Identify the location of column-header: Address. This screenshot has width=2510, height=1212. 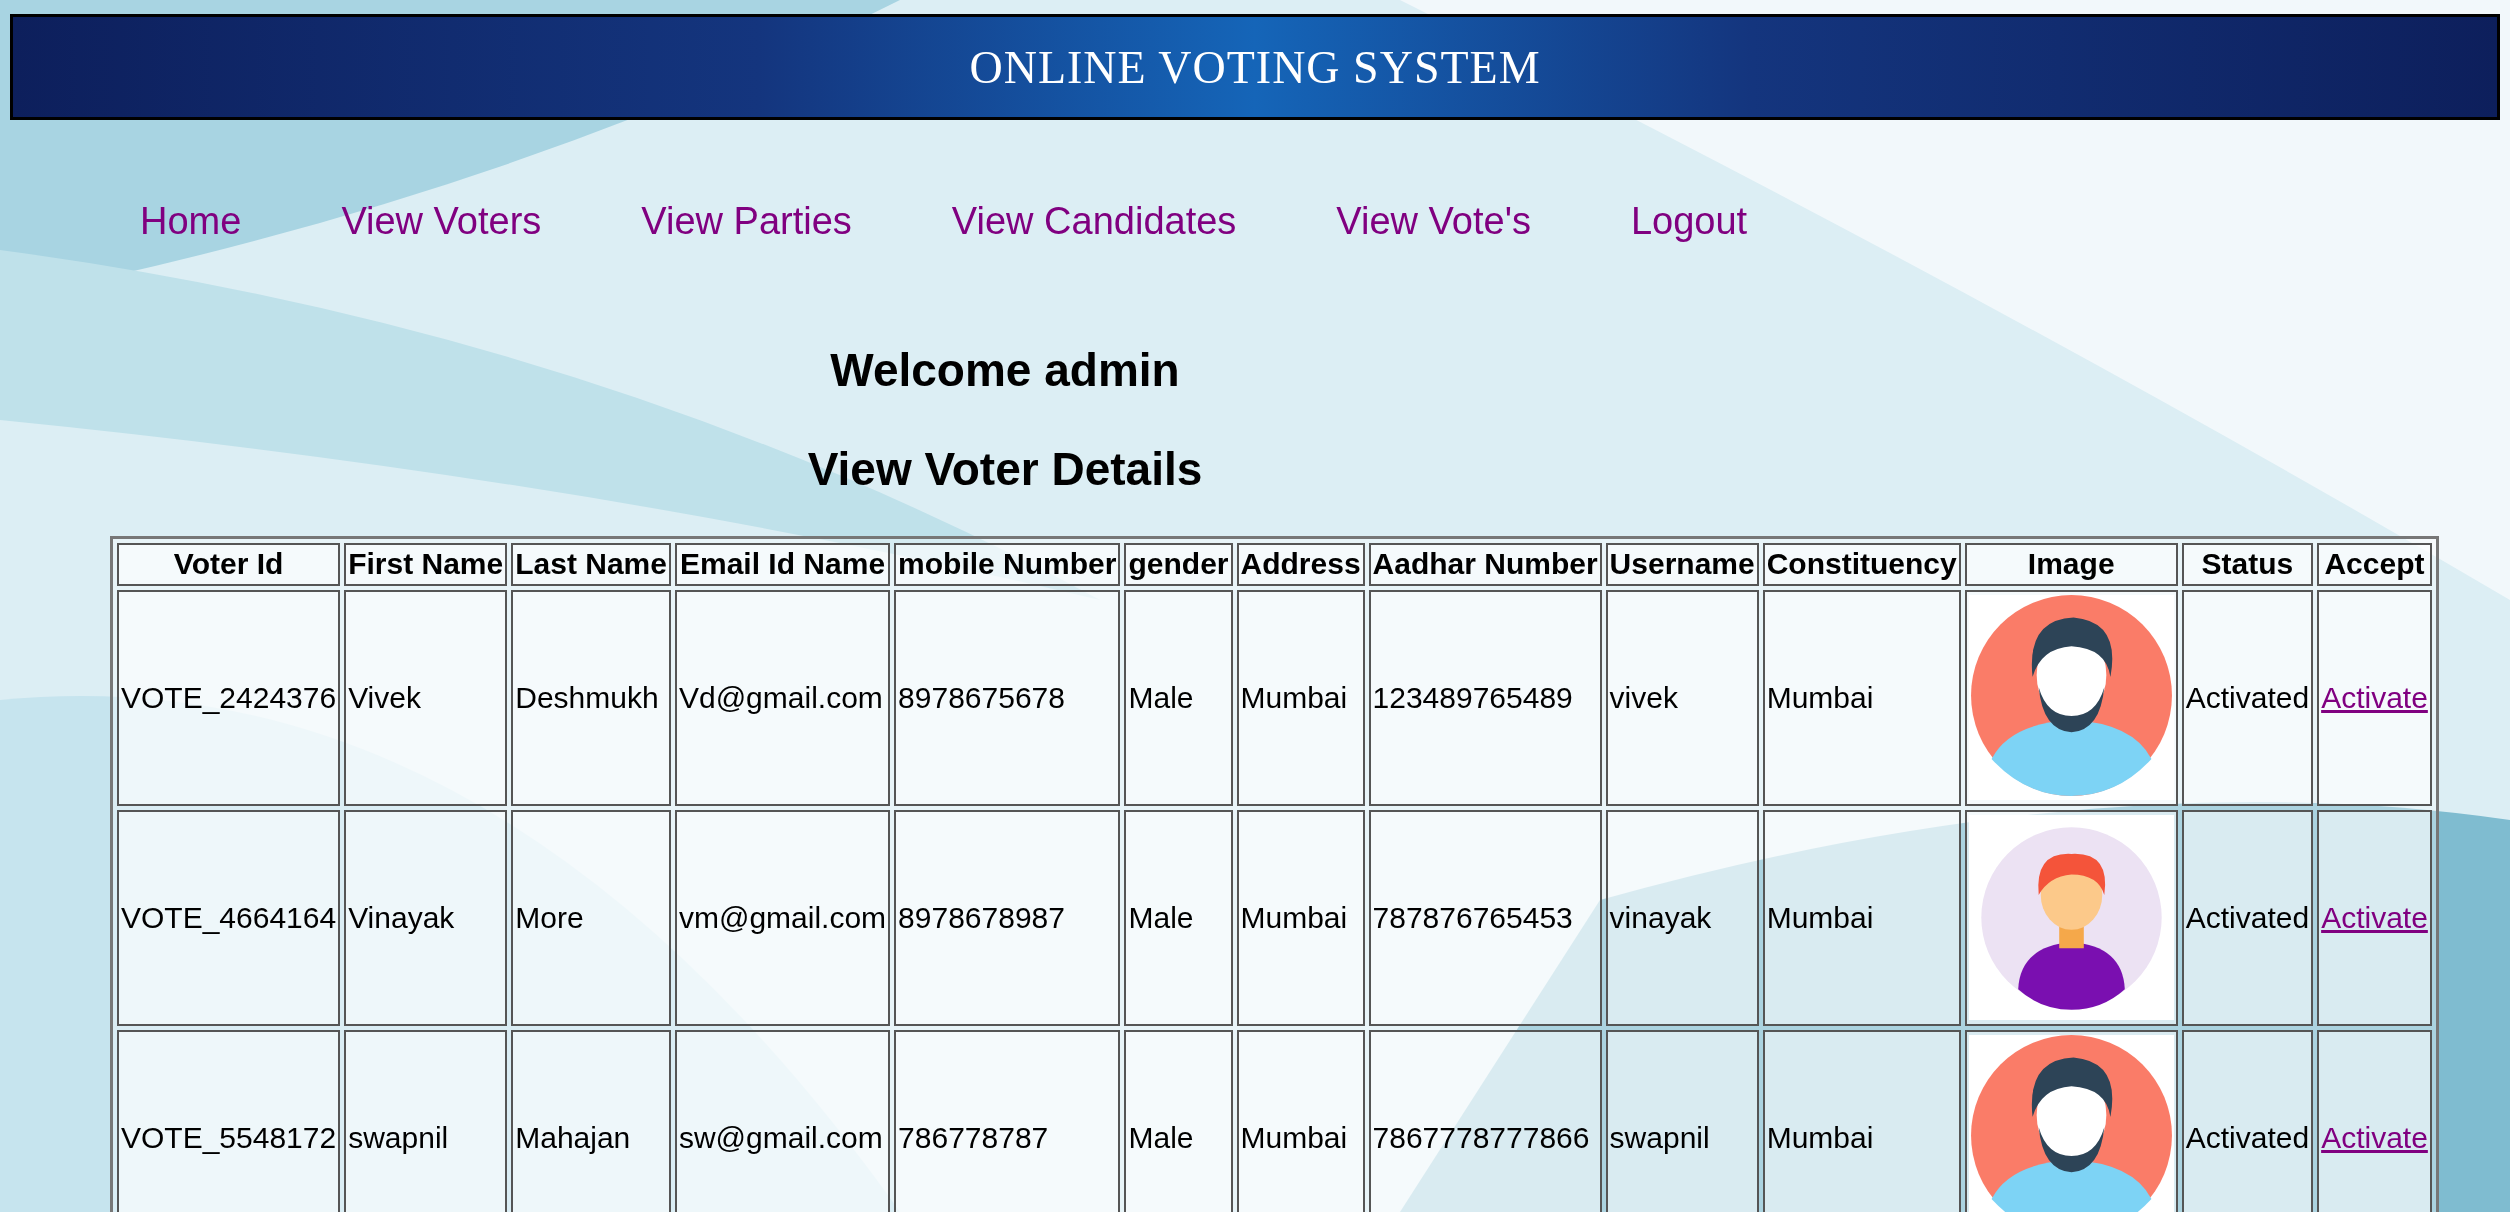
(1300, 564).